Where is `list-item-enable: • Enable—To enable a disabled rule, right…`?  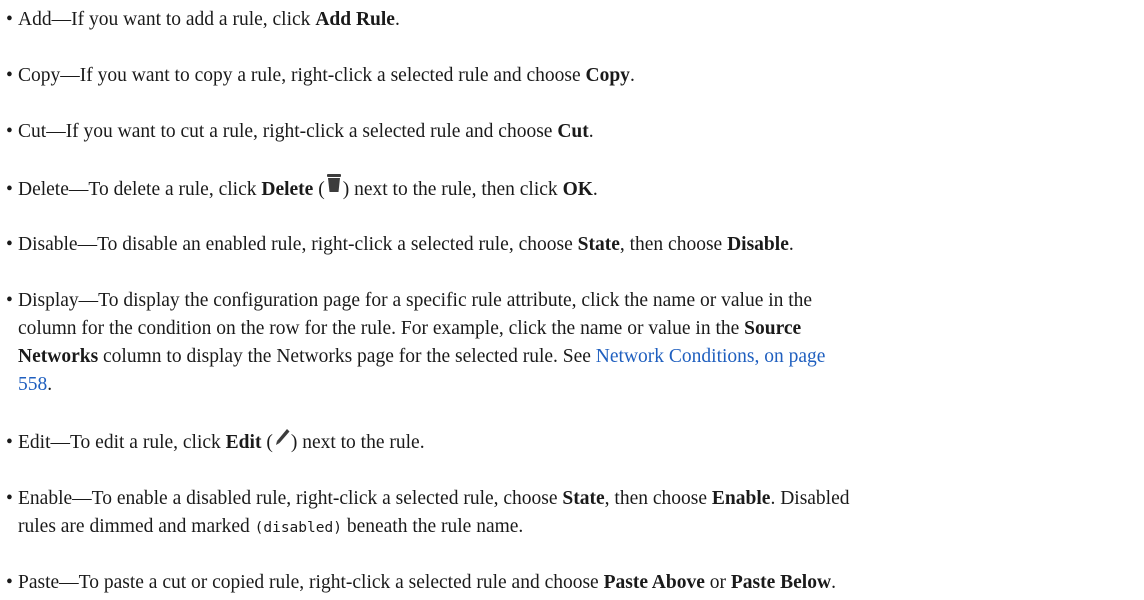
list-item-enable: • Enable—To enable a disabled rule, right… is located at coordinates (570, 513).